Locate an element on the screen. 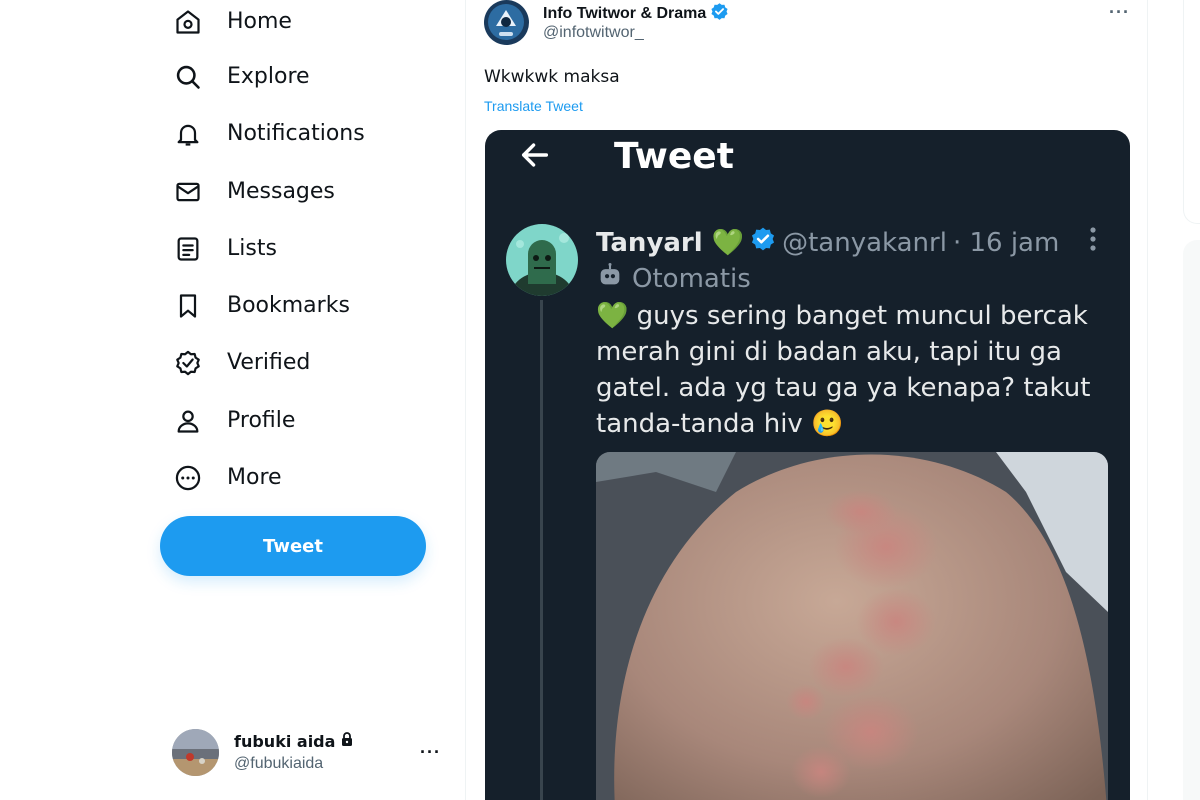  nav-notifications: Notifications is located at coordinates (268, 134).